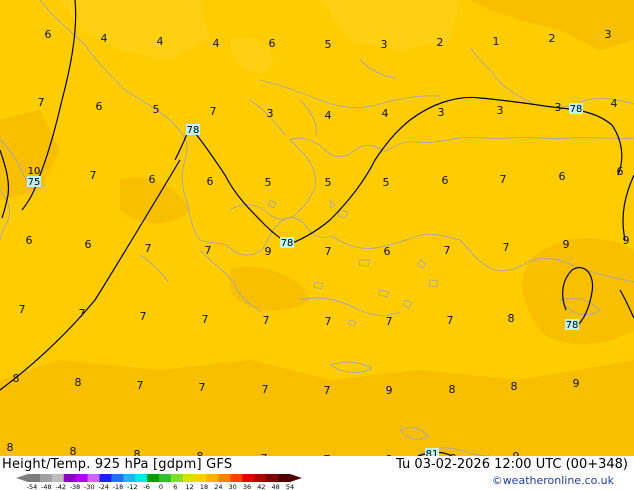 This screenshot has width=634, height=490. I want to click on colorbar-tick-label: 12, so click(190, 486).